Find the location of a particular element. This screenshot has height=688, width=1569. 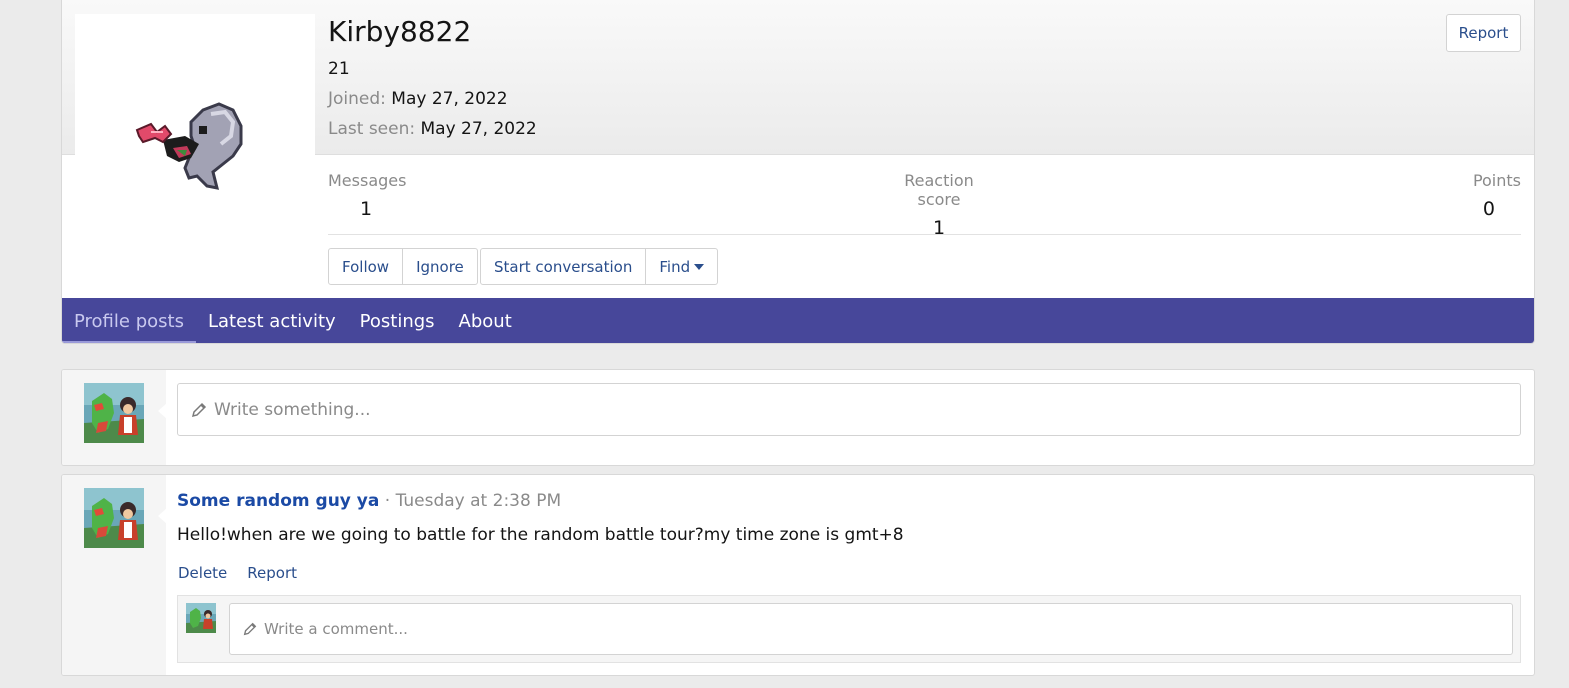

tab-postings: Postings is located at coordinates (397, 320).